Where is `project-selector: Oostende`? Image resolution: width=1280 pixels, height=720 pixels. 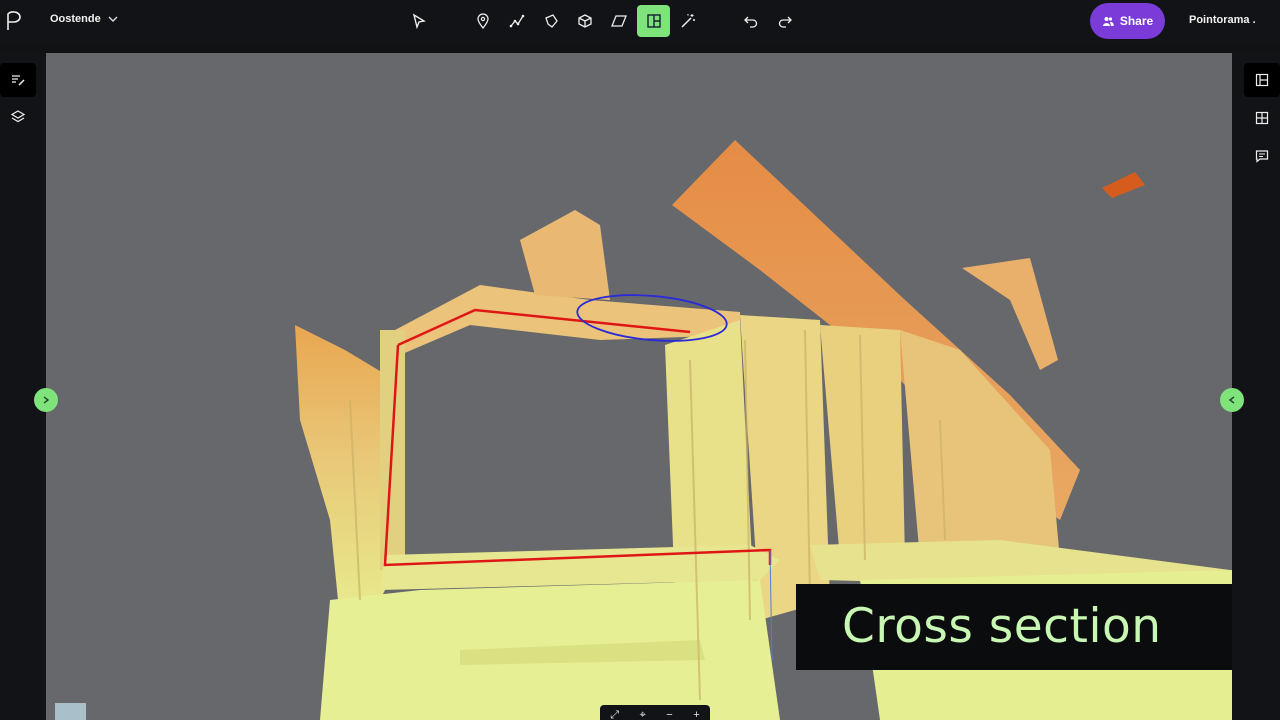 project-selector: Oostende is located at coordinates (84, 19).